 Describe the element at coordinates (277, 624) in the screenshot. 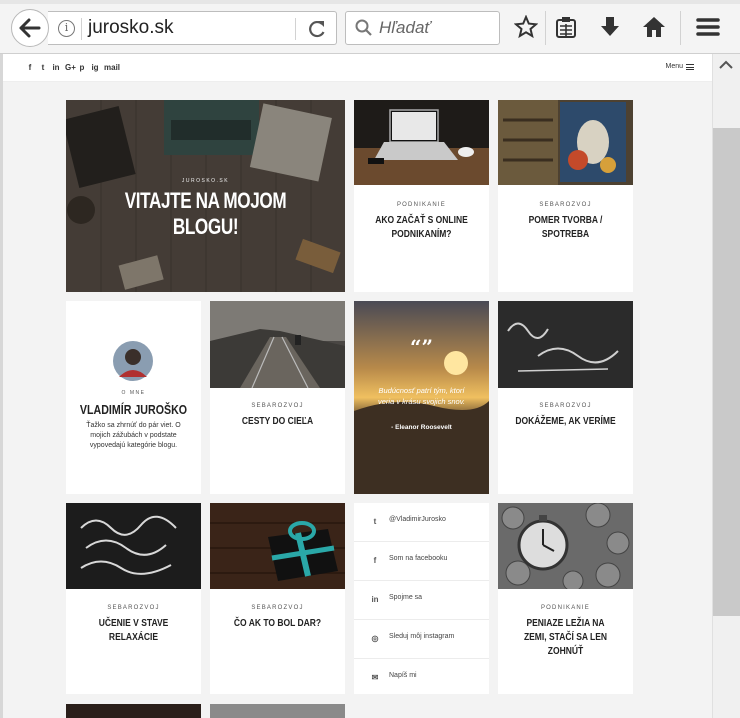

I see `post-title: ČO AK TO BOL DAR?` at that location.